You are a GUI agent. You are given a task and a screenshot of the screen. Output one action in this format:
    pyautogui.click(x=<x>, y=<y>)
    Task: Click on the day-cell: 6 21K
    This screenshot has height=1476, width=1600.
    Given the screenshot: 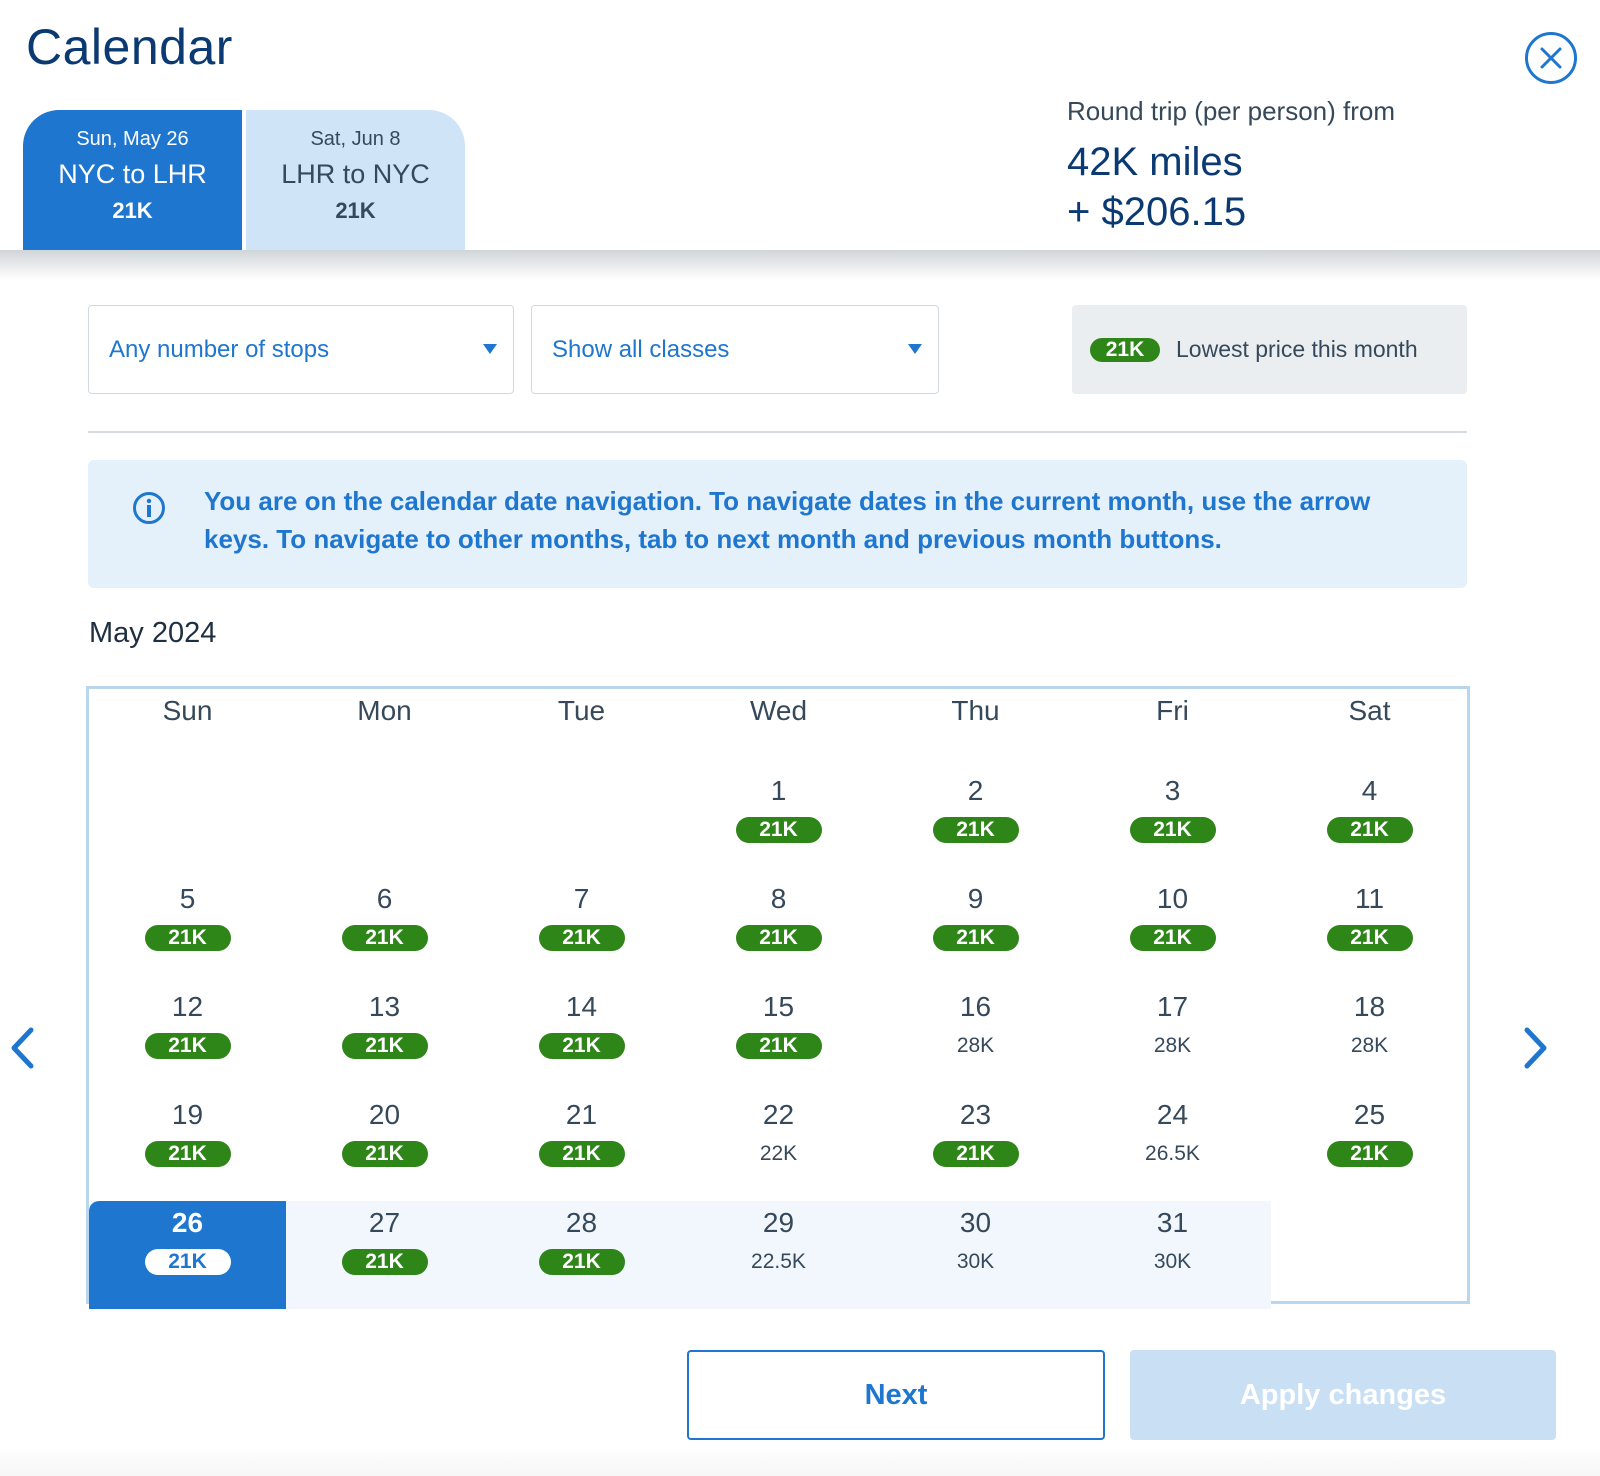 What is the action you would take?
    pyautogui.click(x=384, y=931)
    